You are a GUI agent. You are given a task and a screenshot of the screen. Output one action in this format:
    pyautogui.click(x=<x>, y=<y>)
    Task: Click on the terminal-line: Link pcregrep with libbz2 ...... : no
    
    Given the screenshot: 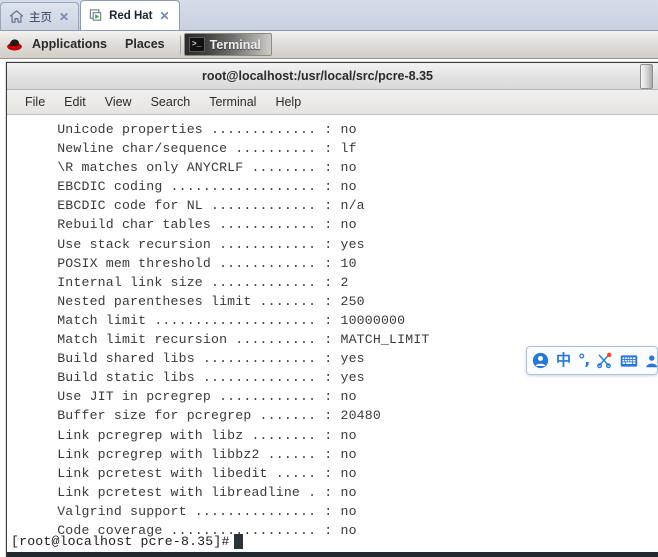 What is the action you would take?
    pyautogui.click(x=199, y=454)
    